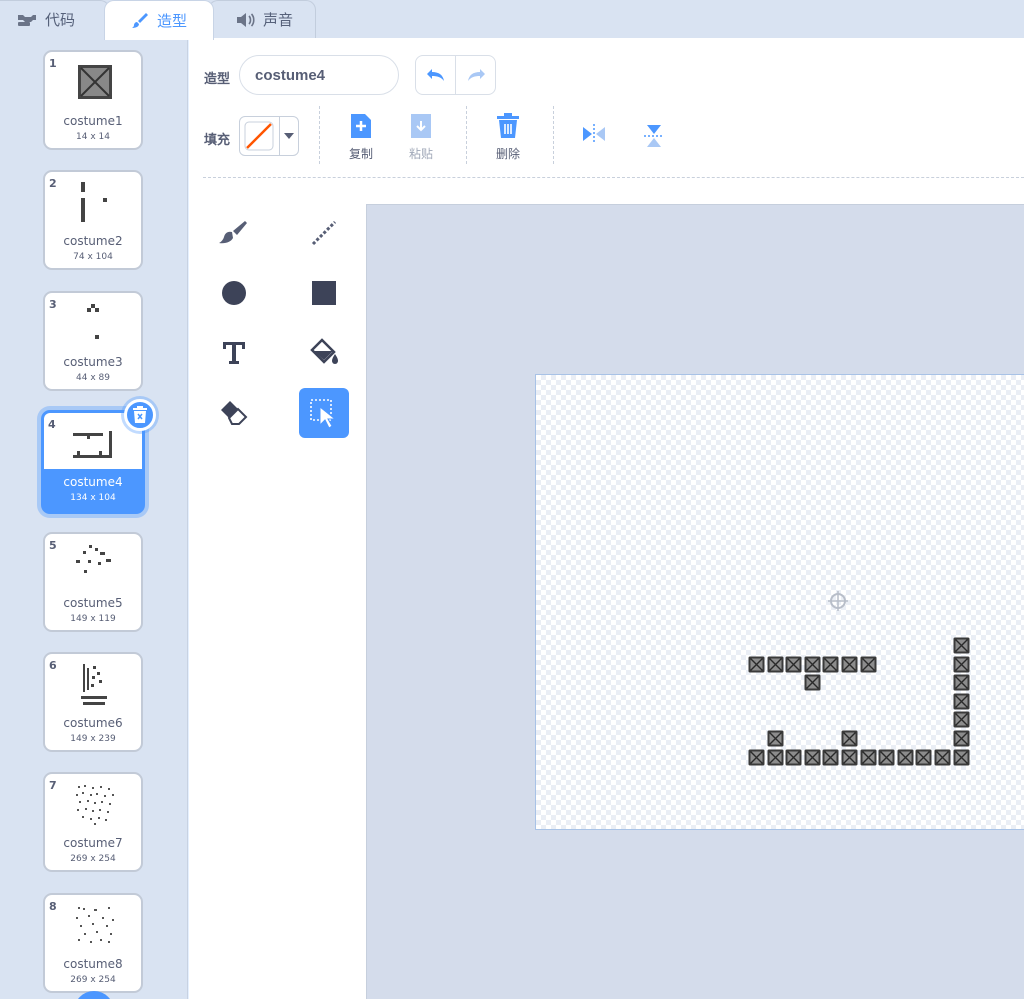 The height and width of the screenshot is (999, 1024). Describe the element at coordinates (420, 154) in the screenshot. I see `paste-label: 粘贴` at that location.